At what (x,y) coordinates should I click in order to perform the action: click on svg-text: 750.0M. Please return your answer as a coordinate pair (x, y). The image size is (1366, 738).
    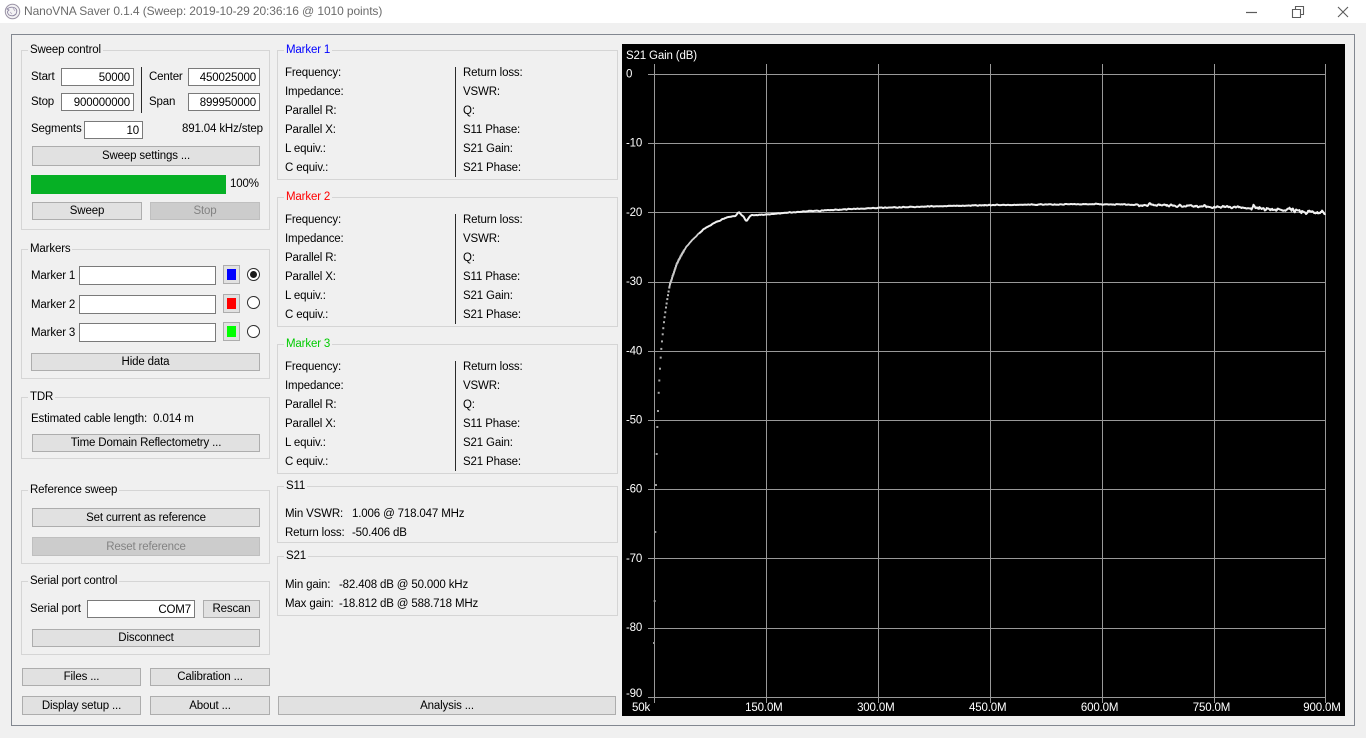
    Looking at the image, I should click on (1211, 708).